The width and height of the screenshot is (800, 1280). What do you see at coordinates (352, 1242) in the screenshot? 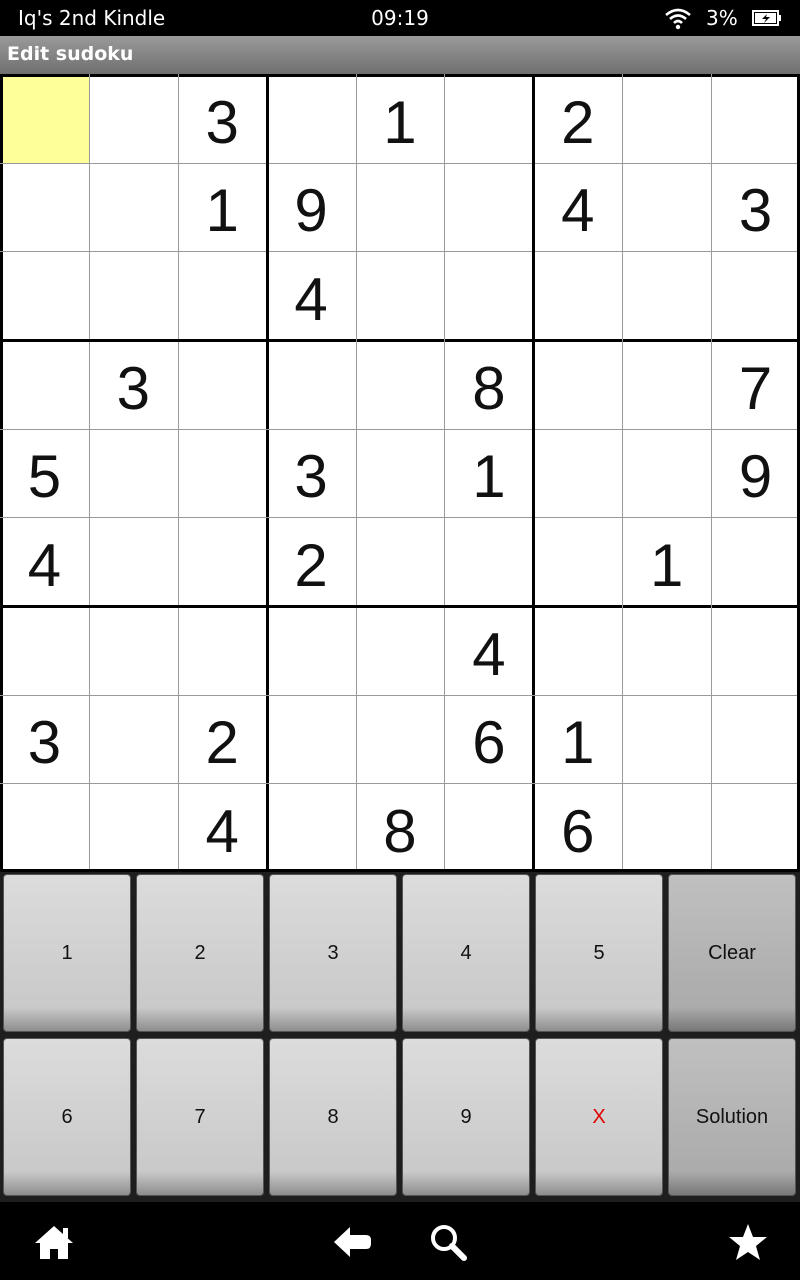
I see `back-icon` at bounding box center [352, 1242].